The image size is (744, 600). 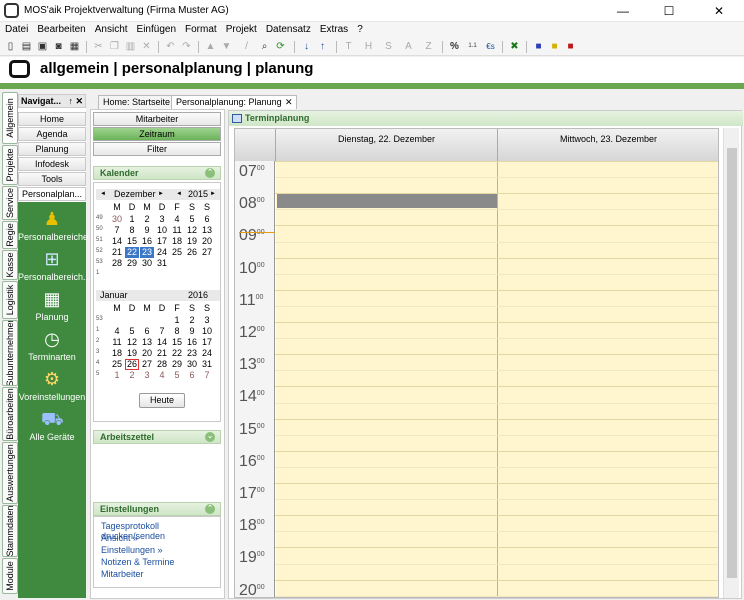 What do you see at coordinates (177, 342) in the screenshot?
I see `calendar-day: 15` at bounding box center [177, 342].